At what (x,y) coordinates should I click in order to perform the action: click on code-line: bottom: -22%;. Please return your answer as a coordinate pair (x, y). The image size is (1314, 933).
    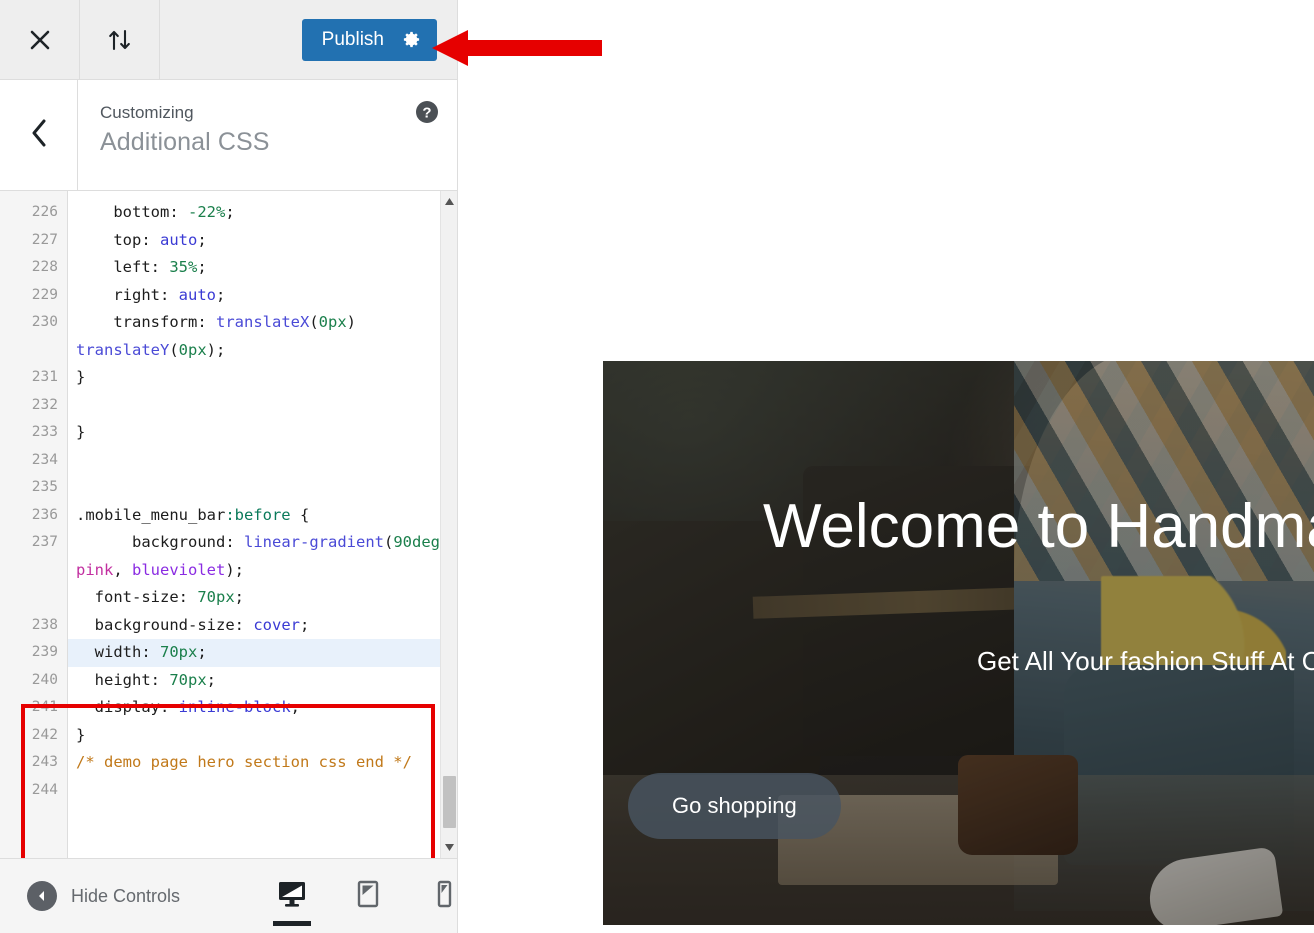
    Looking at the image, I should click on (266, 213).